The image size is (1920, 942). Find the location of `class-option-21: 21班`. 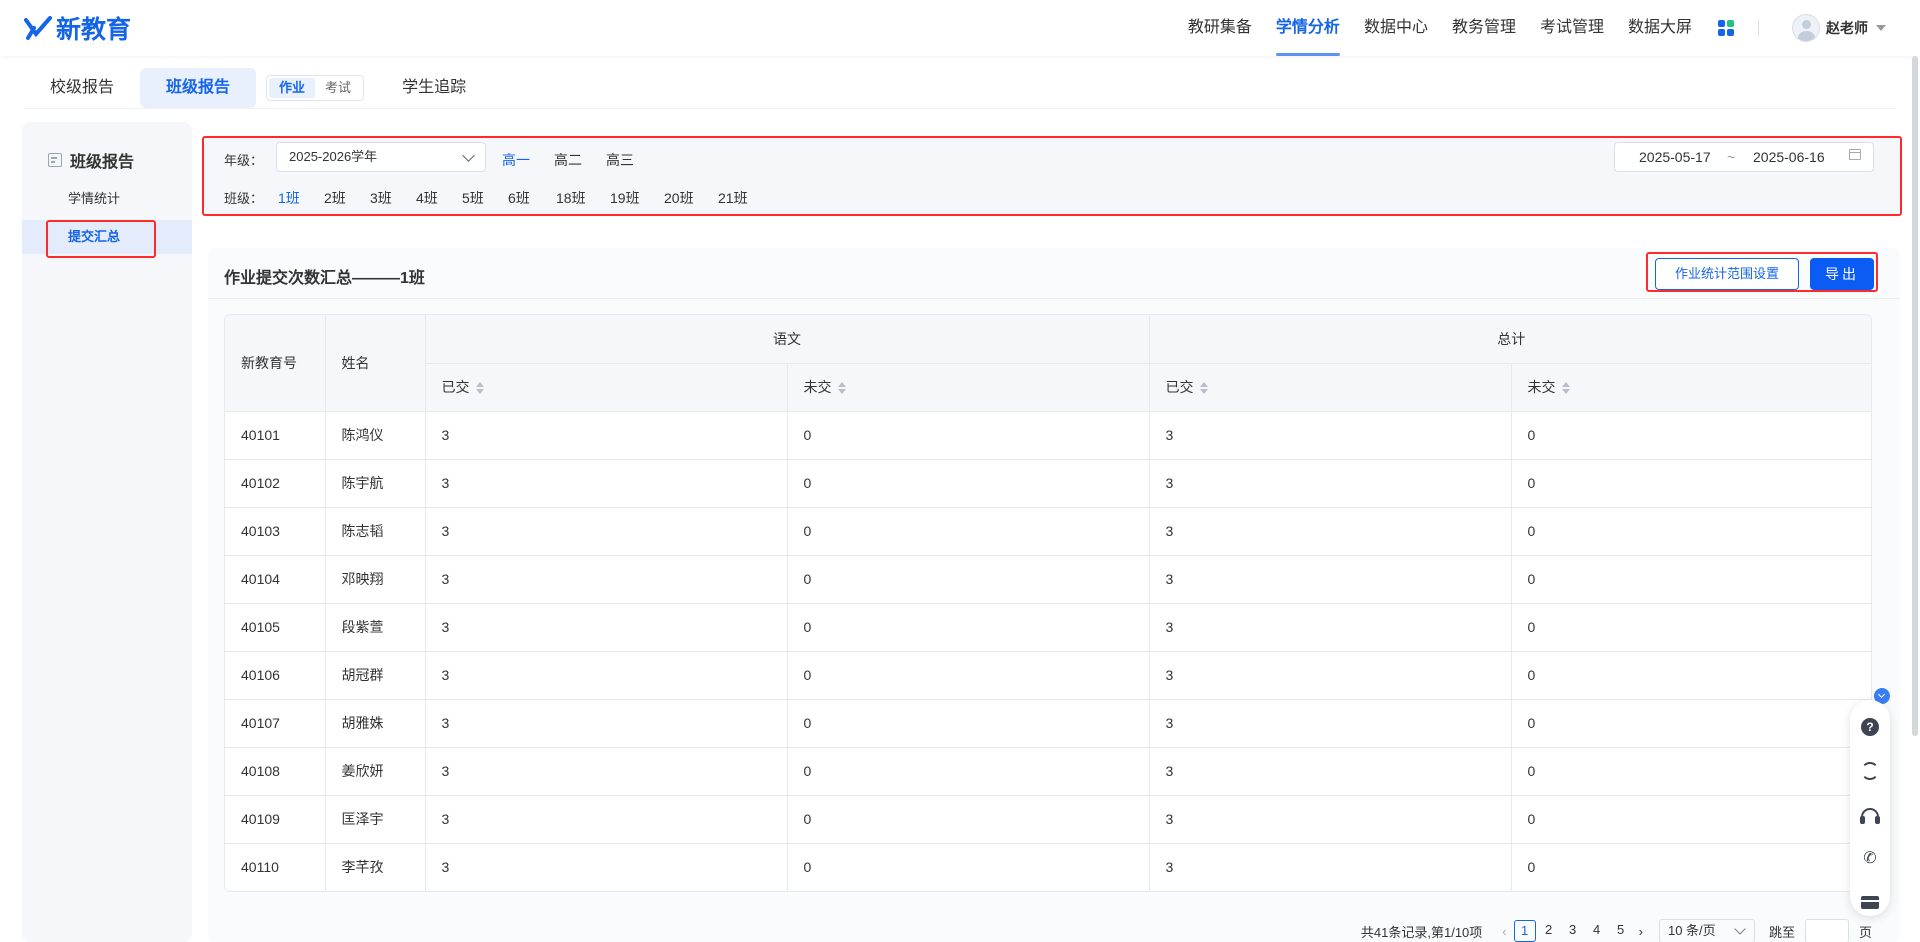

class-option-21: 21班 is located at coordinates (733, 198).